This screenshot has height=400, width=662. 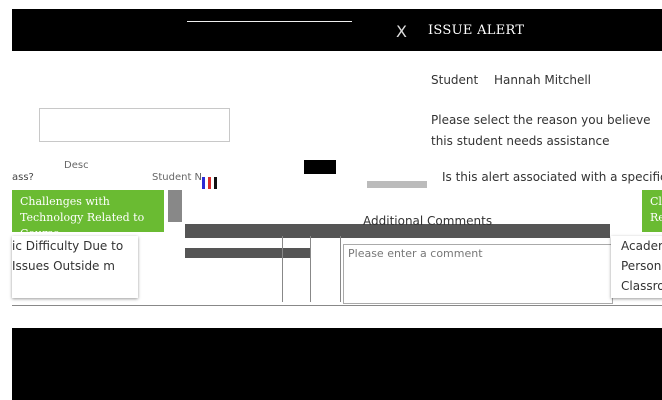 I want to click on modal-title: ISSUE ALERT, so click(x=476, y=30).